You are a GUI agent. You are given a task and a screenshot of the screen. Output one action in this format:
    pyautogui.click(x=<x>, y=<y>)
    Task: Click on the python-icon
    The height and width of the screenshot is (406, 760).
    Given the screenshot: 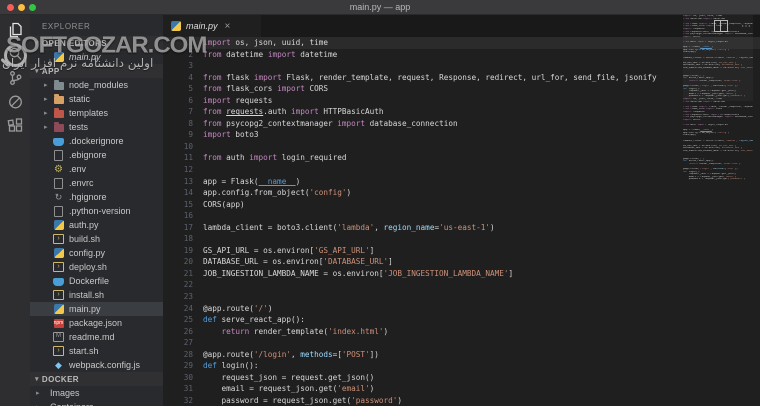 What is the action you would take?
    pyautogui.click(x=58, y=57)
    